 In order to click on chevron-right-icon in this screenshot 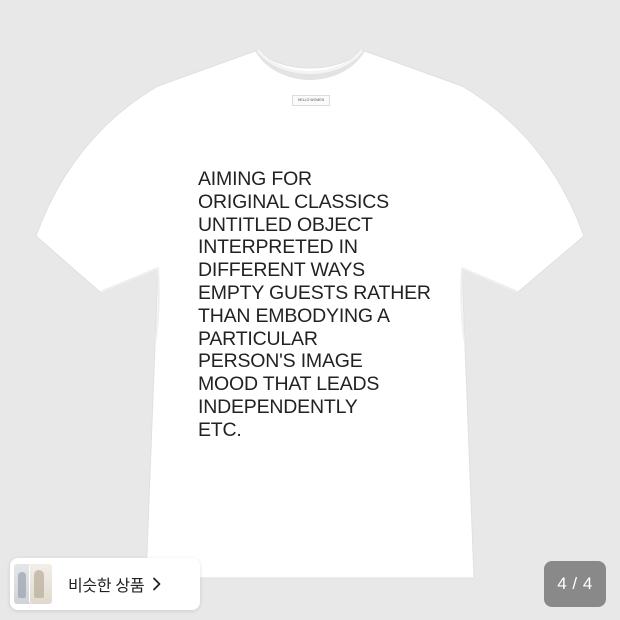, I will do `click(157, 584)`.